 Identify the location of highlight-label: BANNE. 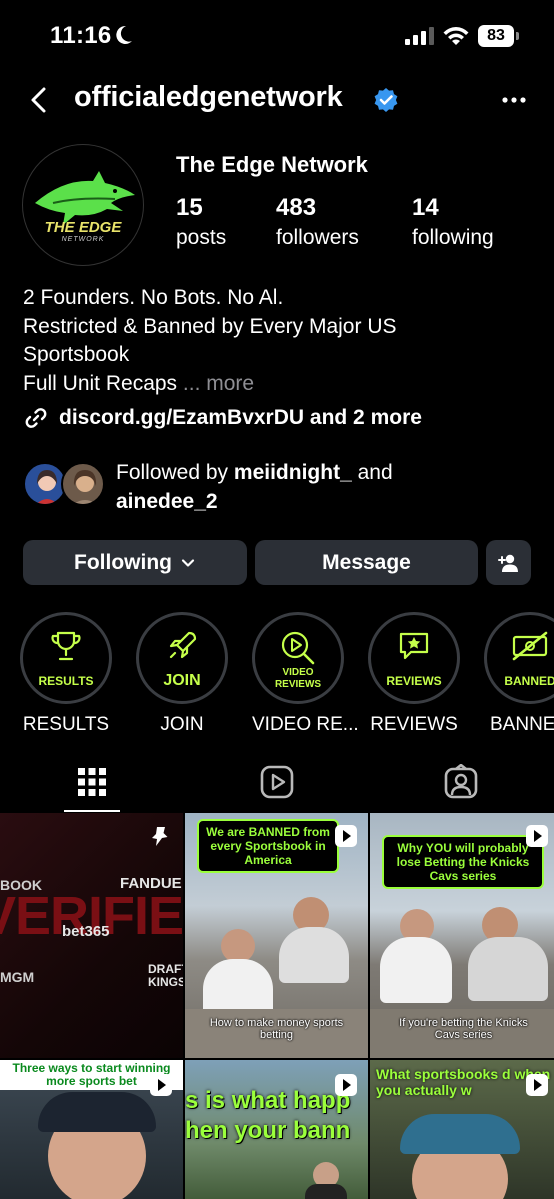
(522, 724).